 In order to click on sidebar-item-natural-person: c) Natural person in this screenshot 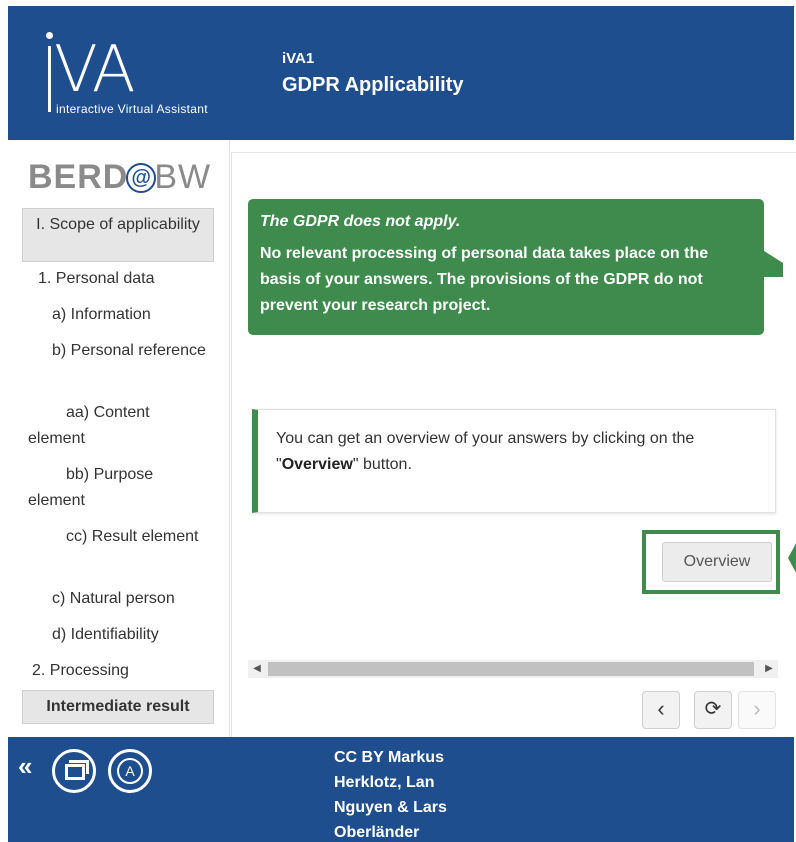, I will do `click(113, 599)`.